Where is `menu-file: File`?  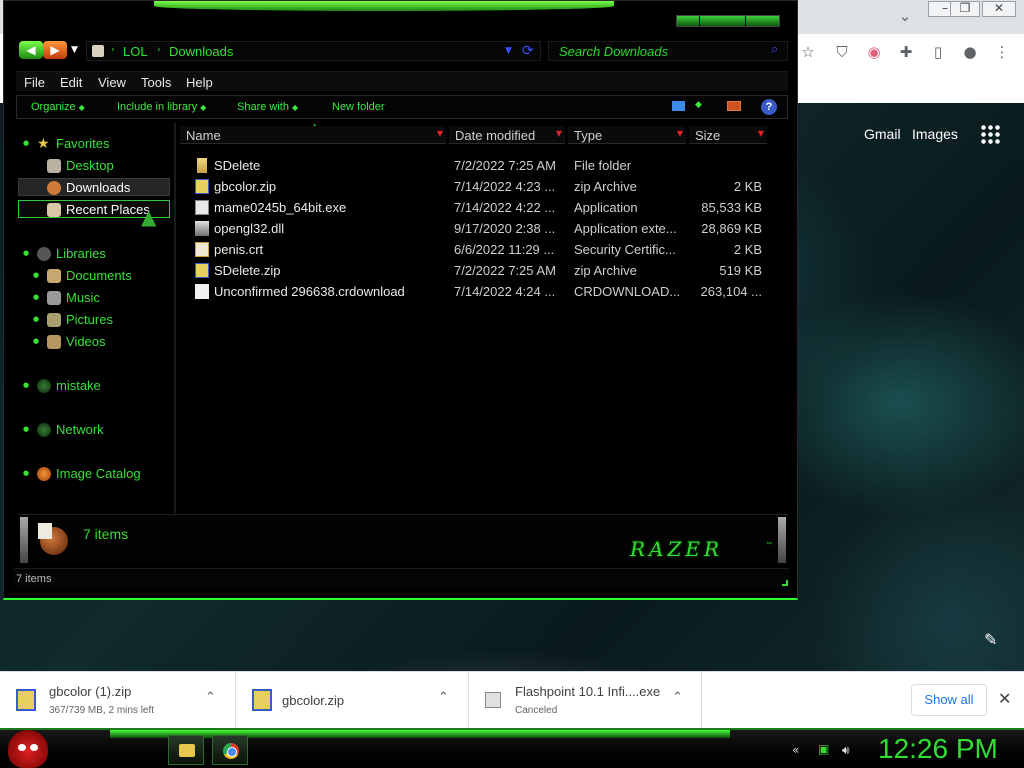
menu-file: File is located at coordinates (34, 82).